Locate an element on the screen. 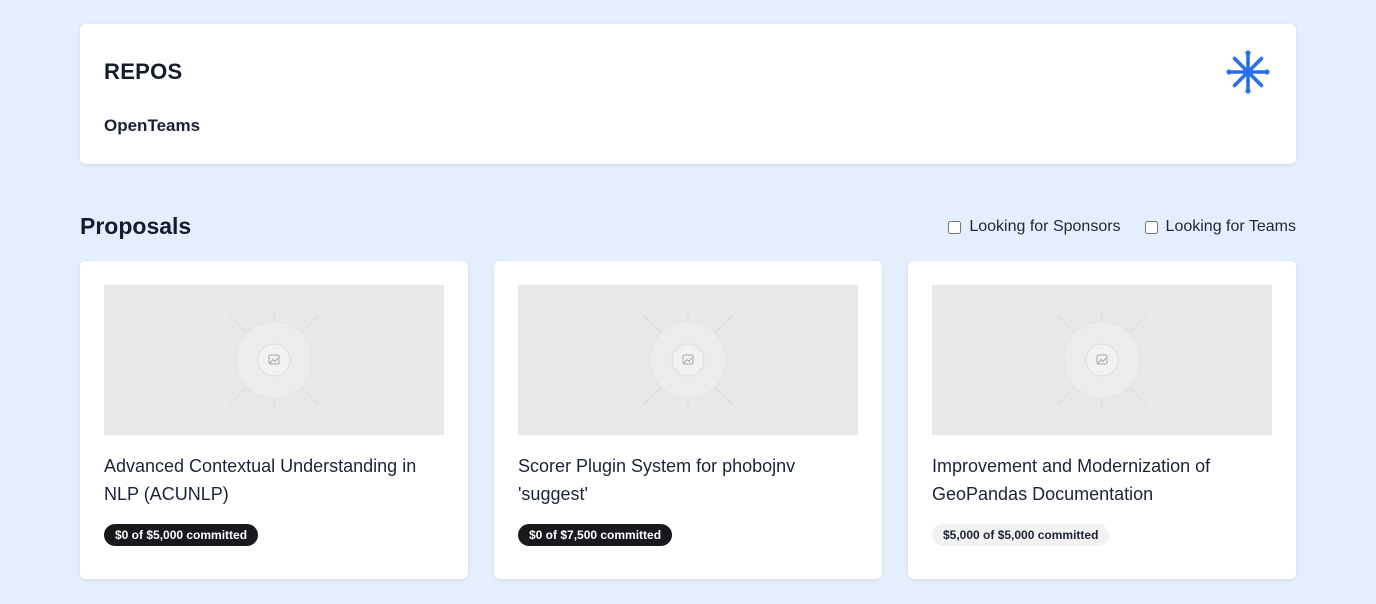  proposal-filters: Looking for Sponsors Looking for Teams is located at coordinates (1122, 227).